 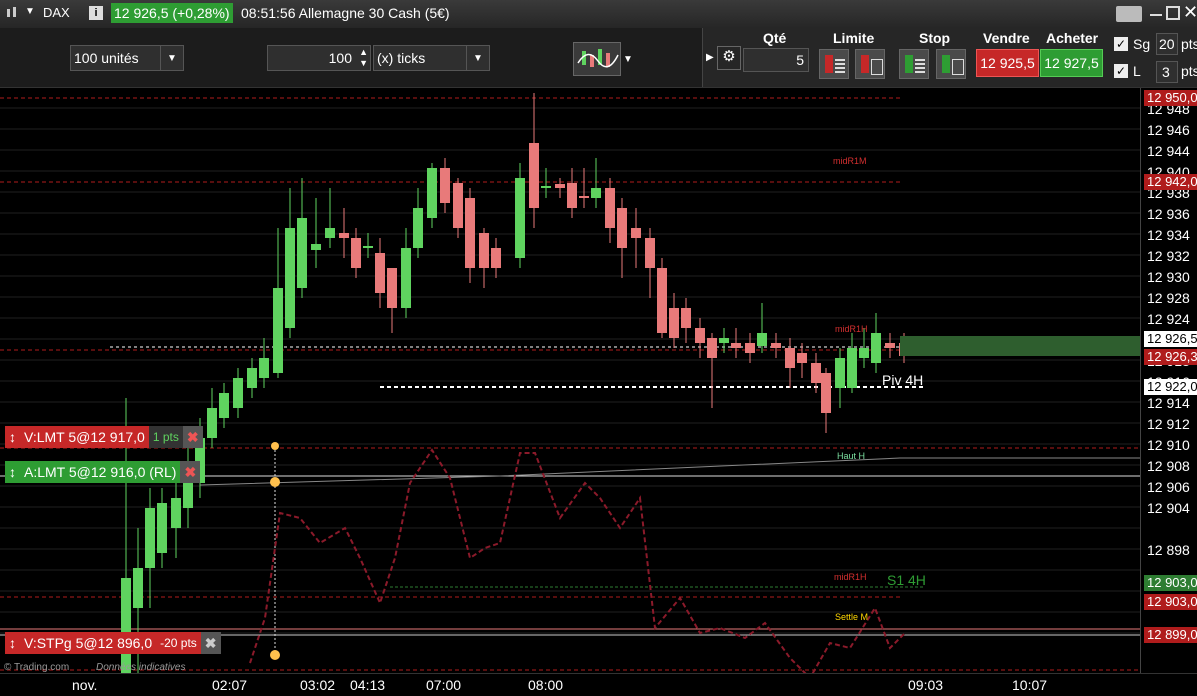 I want to click on price-tick-label: 12 930, so click(x=1168, y=277).